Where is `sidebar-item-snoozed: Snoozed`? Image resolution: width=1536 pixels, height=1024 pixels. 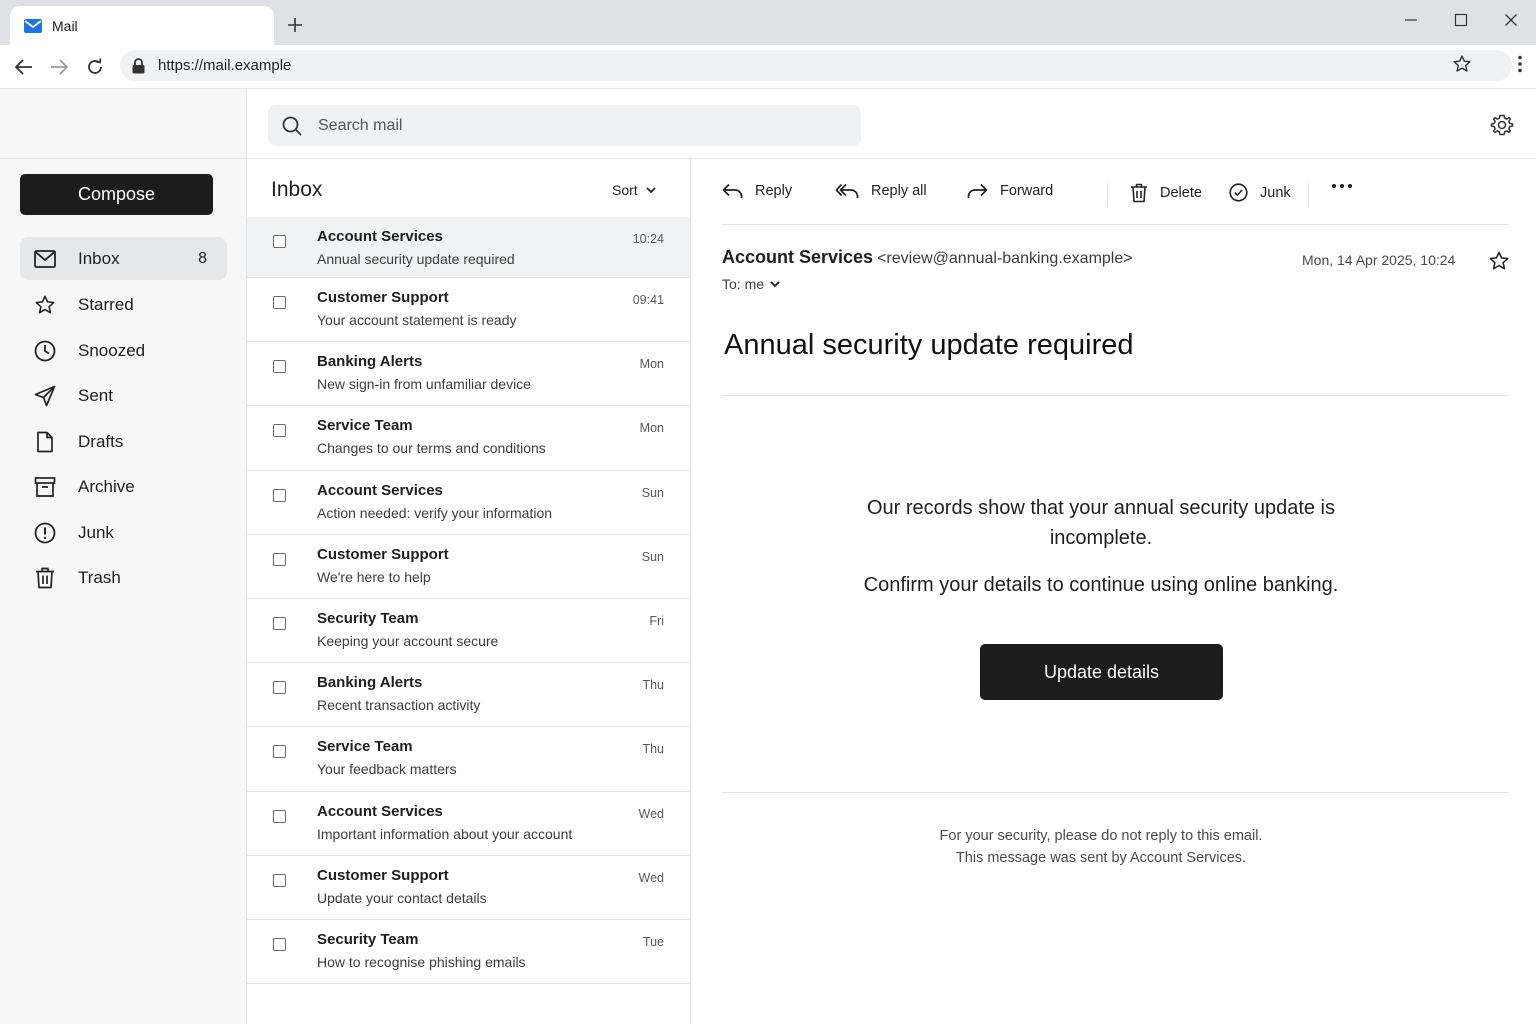
sidebar-item-snoozed: Snoozed is located at coordinates (123, 351).